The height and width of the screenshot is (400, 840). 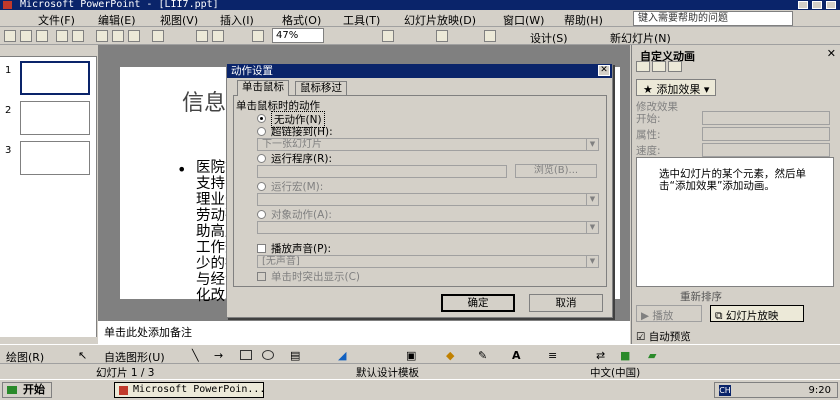 What do you see at coordinates (301, 158) in the screenshot?
I see `run-program-label: 运行程序(R):` at bounding box center [301, 158].